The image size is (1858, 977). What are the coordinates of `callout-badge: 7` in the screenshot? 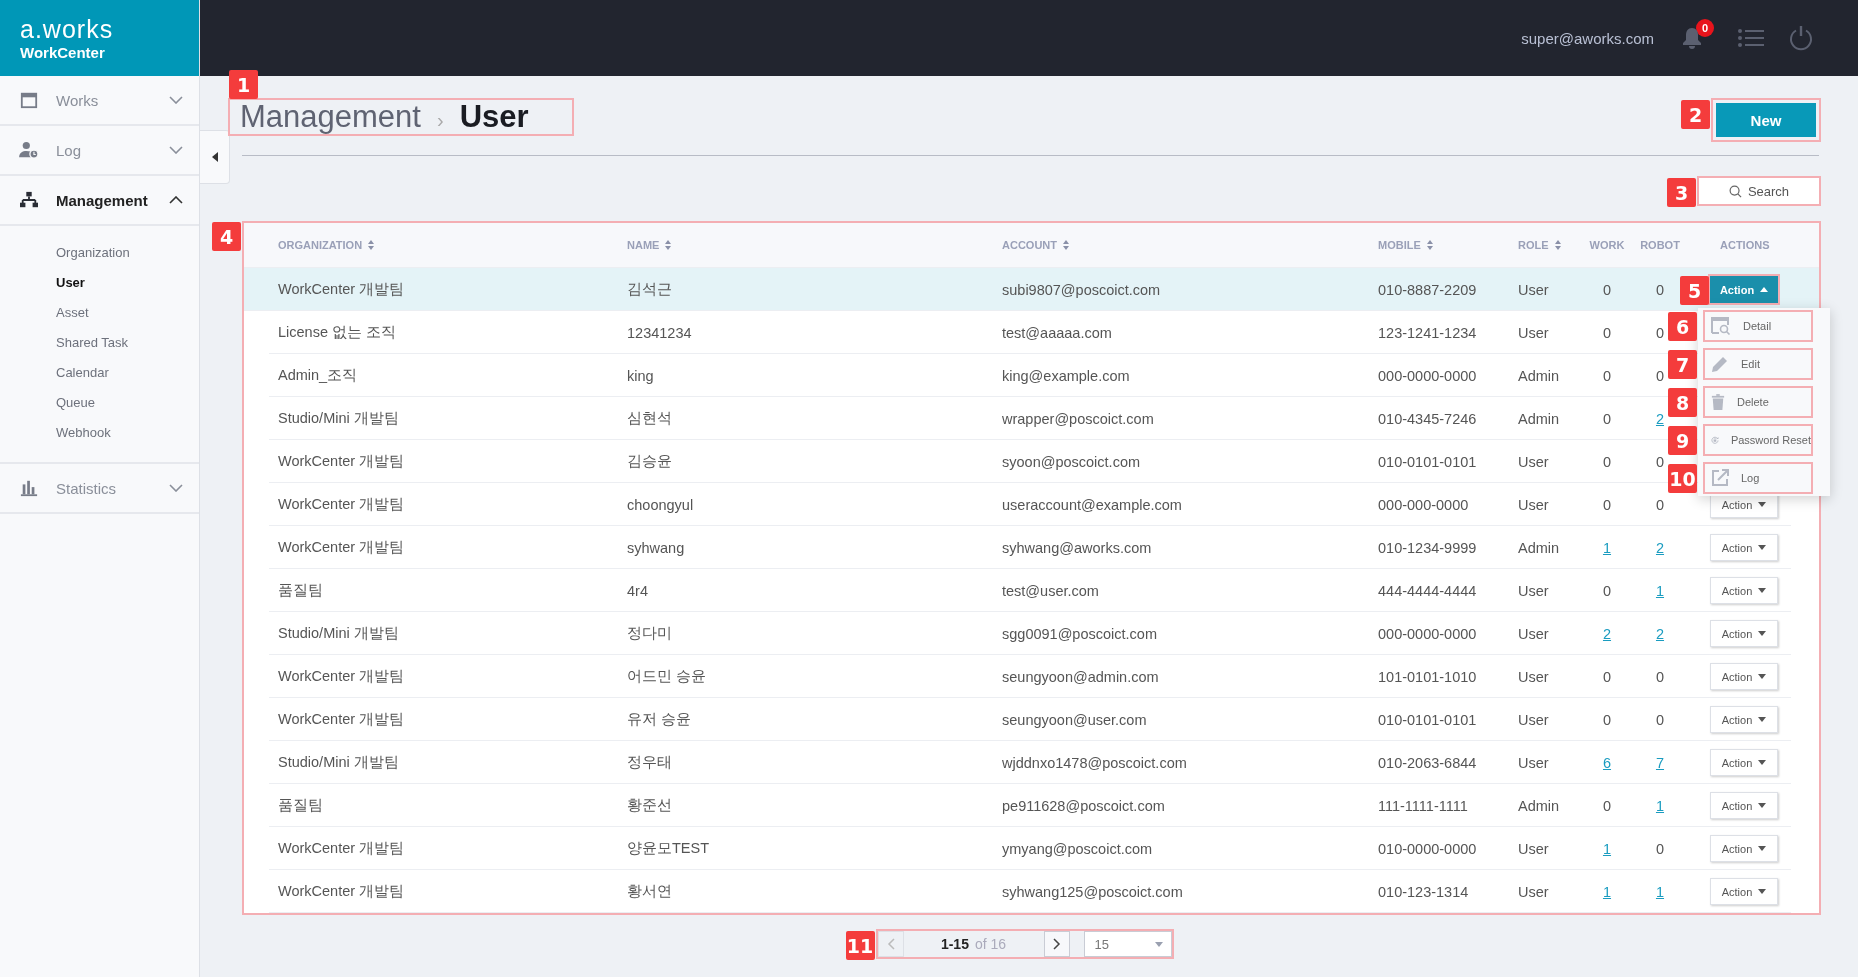 It's located at (1682, 364).